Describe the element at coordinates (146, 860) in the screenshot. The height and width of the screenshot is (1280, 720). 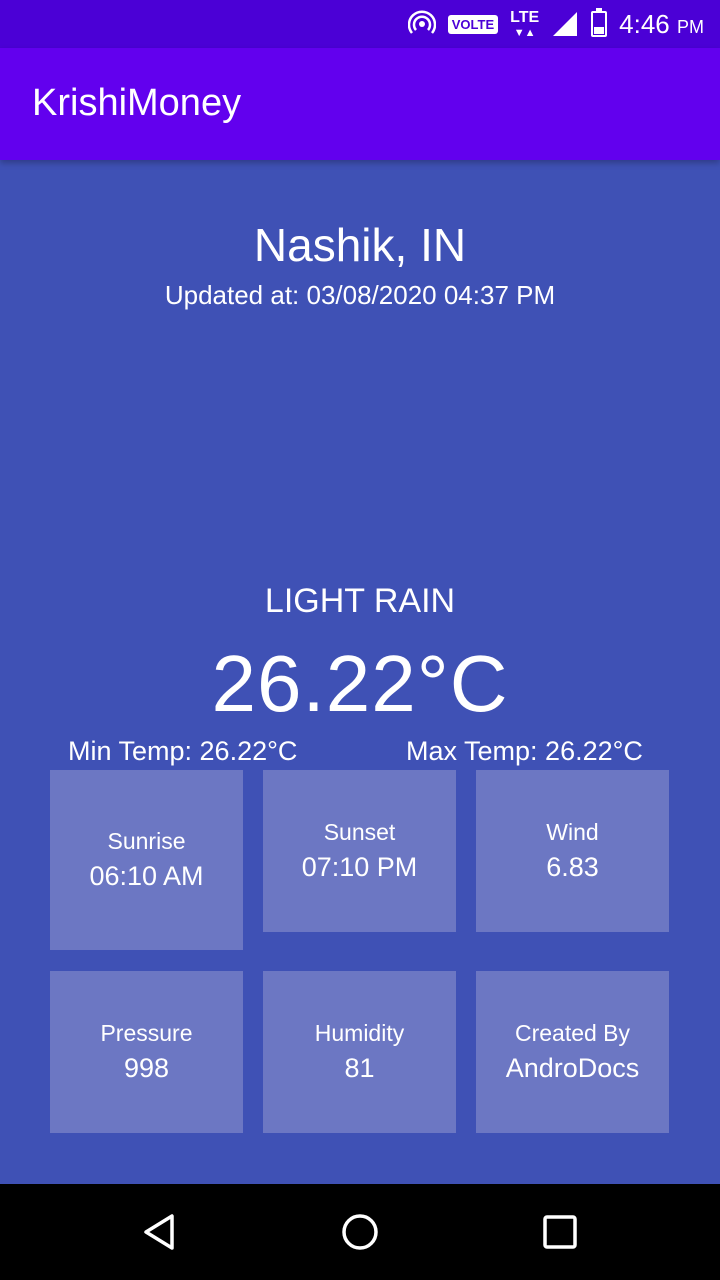
I see `tile-sunrise: Sunrise 06:10 AM` at that location.